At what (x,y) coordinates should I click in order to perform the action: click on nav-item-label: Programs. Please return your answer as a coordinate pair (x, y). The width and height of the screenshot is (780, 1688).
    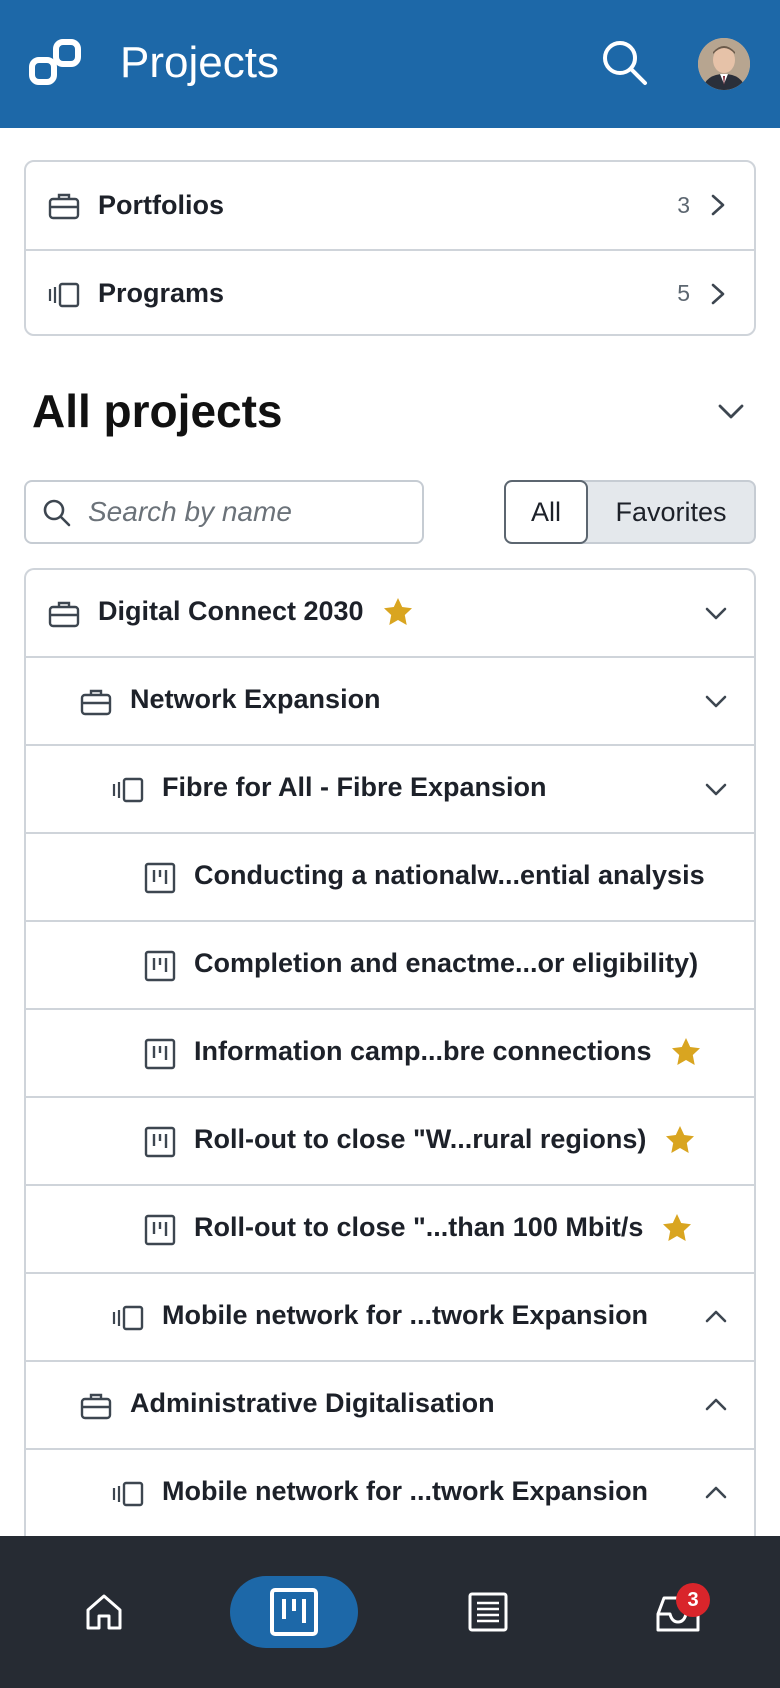
    Looking at the image, I should click on (161, 293).